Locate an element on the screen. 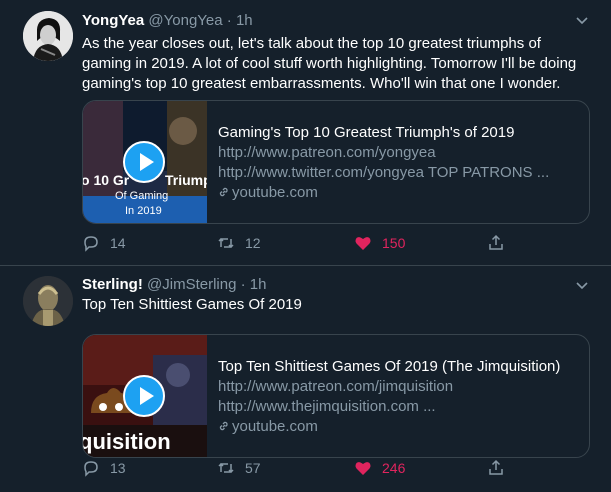 The width and height of the screenshot is (611, 492). display-name: YongYea is located at coordinates (113, 20).